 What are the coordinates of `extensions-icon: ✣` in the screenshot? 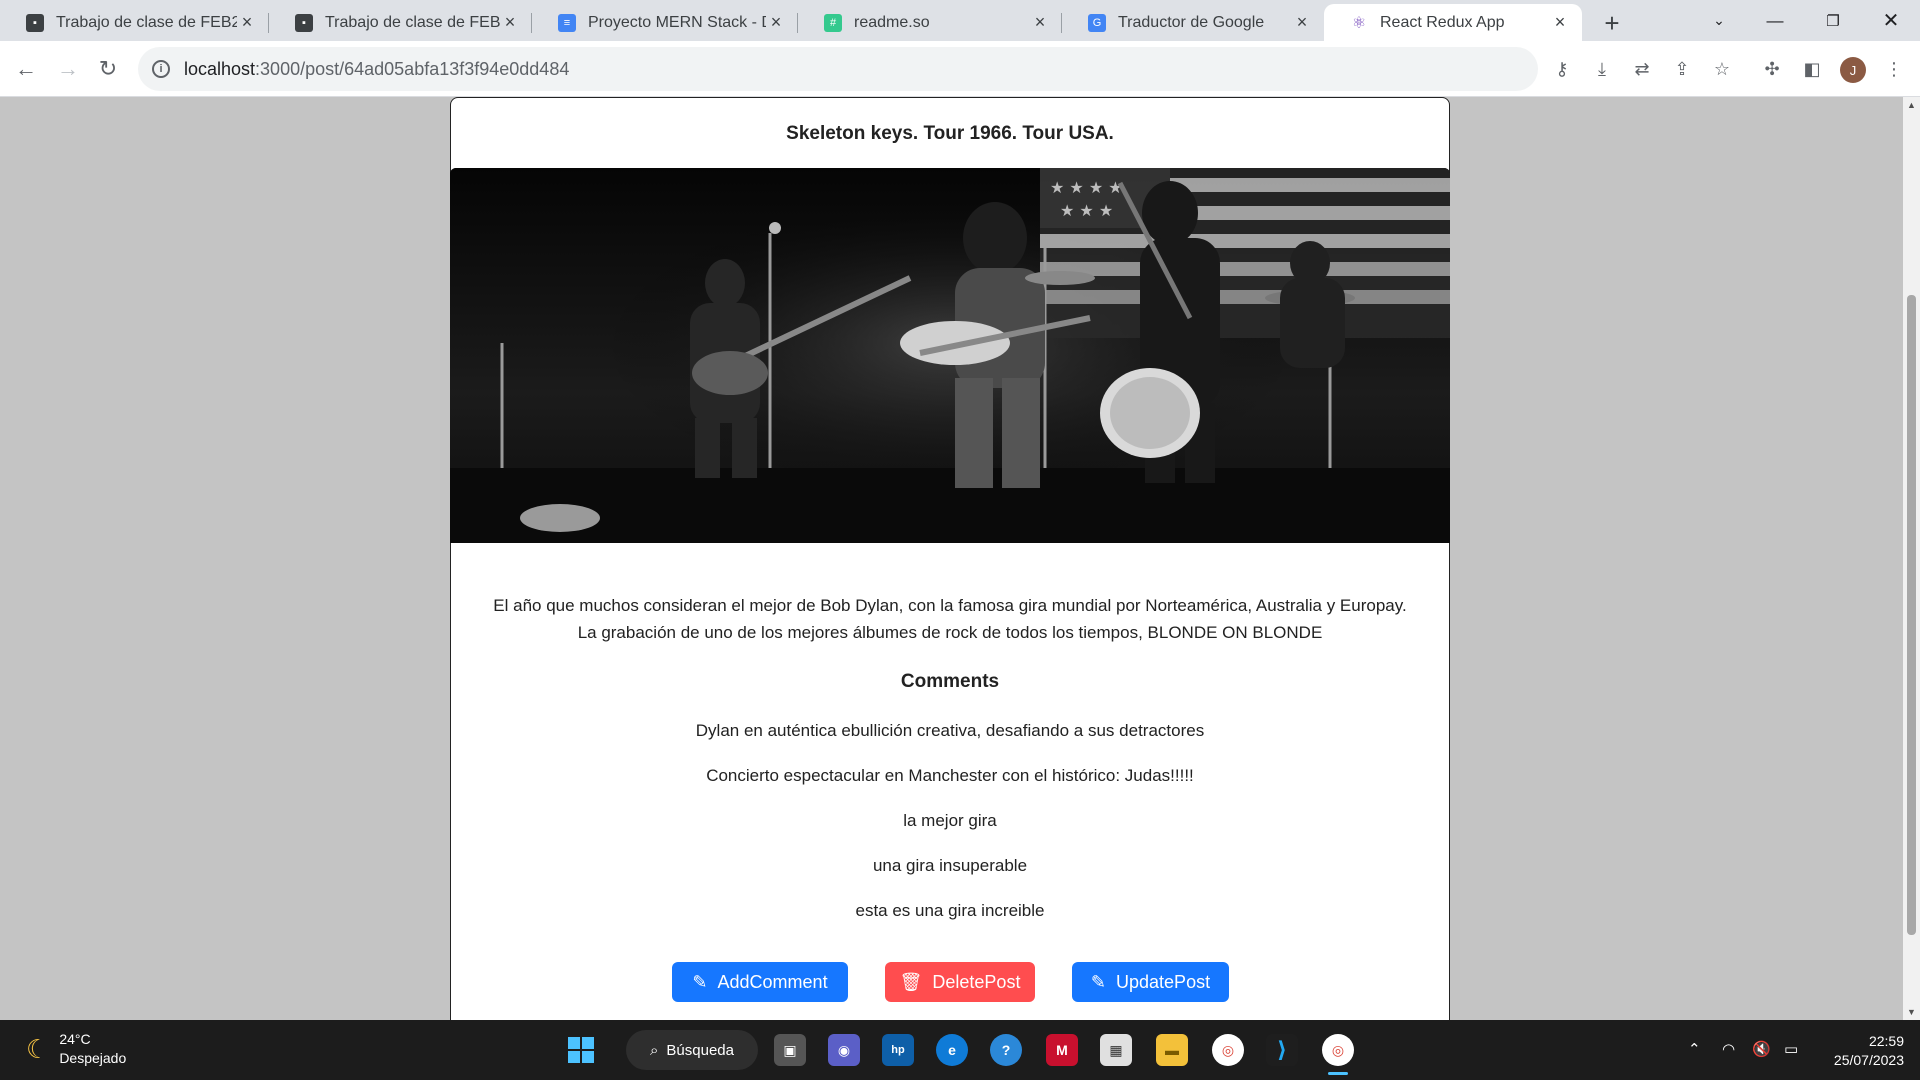 It's located at (1772, 69).